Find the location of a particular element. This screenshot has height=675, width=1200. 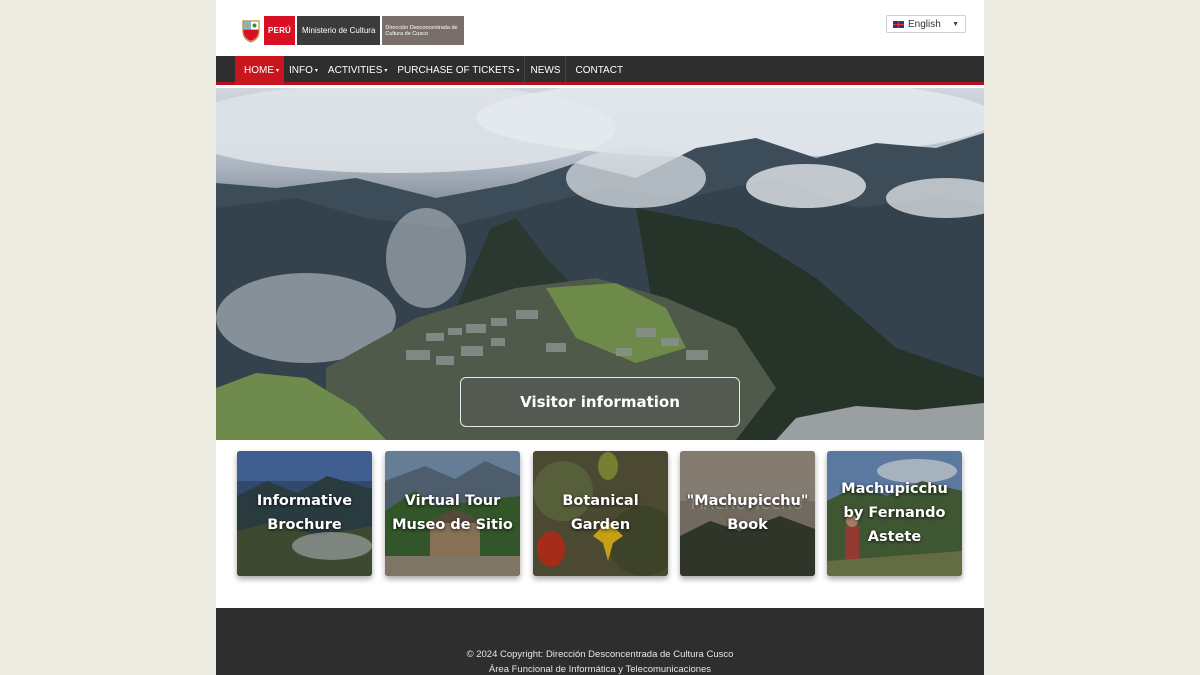

nav-item-activities: ACTIVITIES ▾ is located at coordinates (357, 70).